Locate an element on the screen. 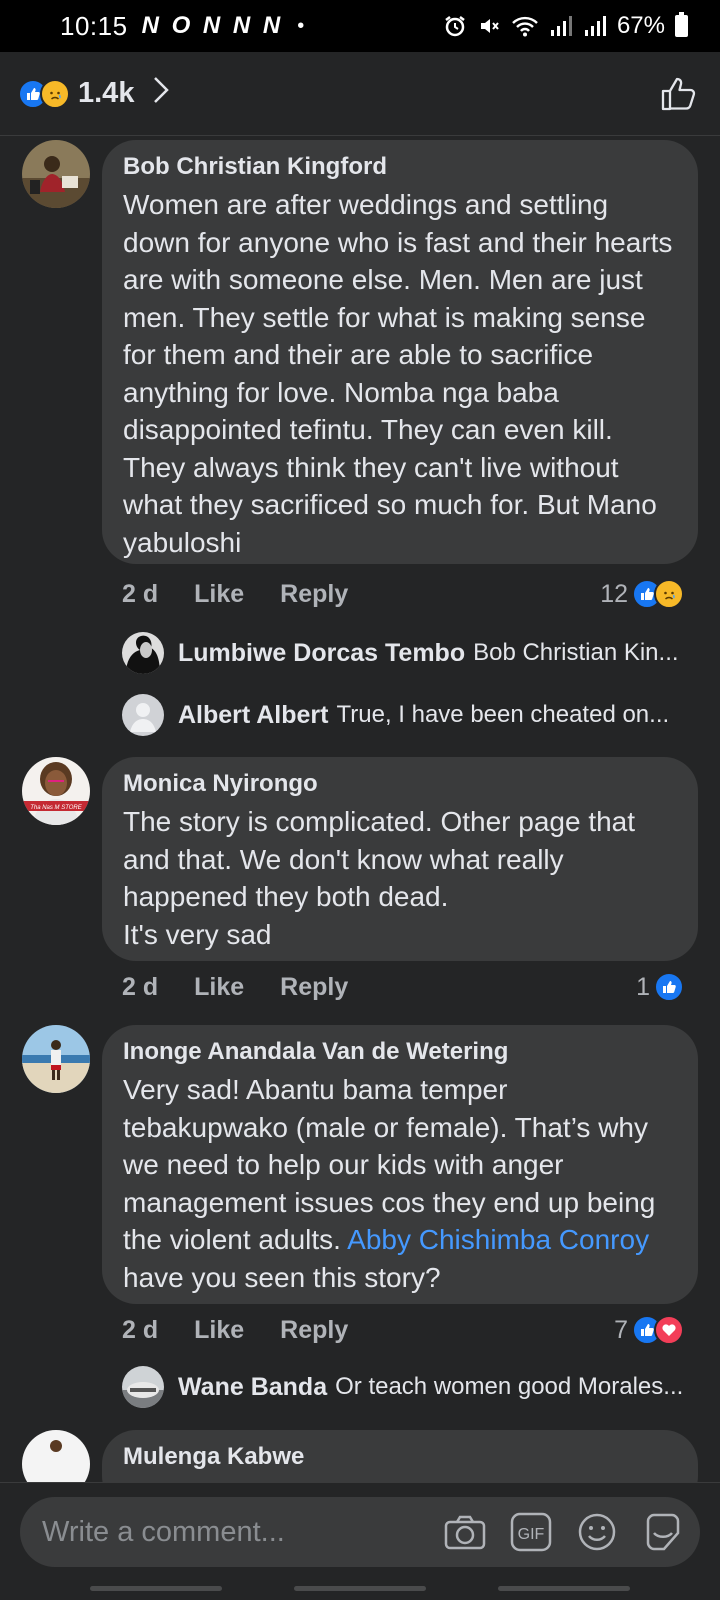 The height and width of the screenshot is (1600, 720). comment-actions: 2 d Like Reply 12 is located at coordinates (403, 594).